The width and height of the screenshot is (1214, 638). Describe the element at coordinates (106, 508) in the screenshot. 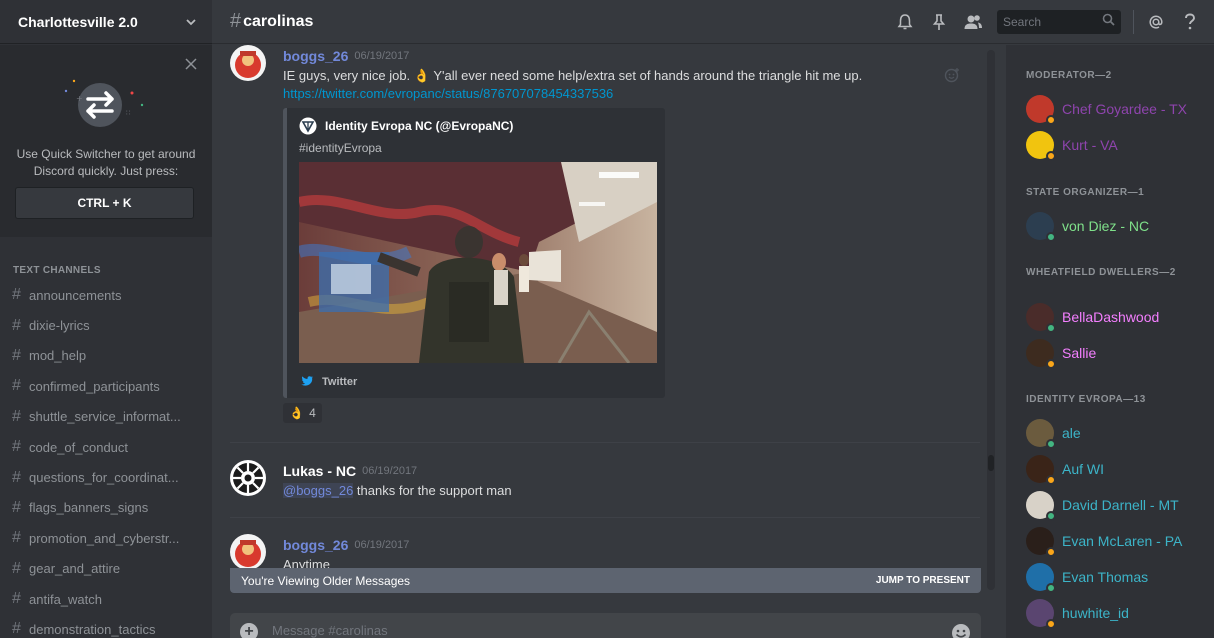

I see `channel-item: # flags_banners_signs` at that location.